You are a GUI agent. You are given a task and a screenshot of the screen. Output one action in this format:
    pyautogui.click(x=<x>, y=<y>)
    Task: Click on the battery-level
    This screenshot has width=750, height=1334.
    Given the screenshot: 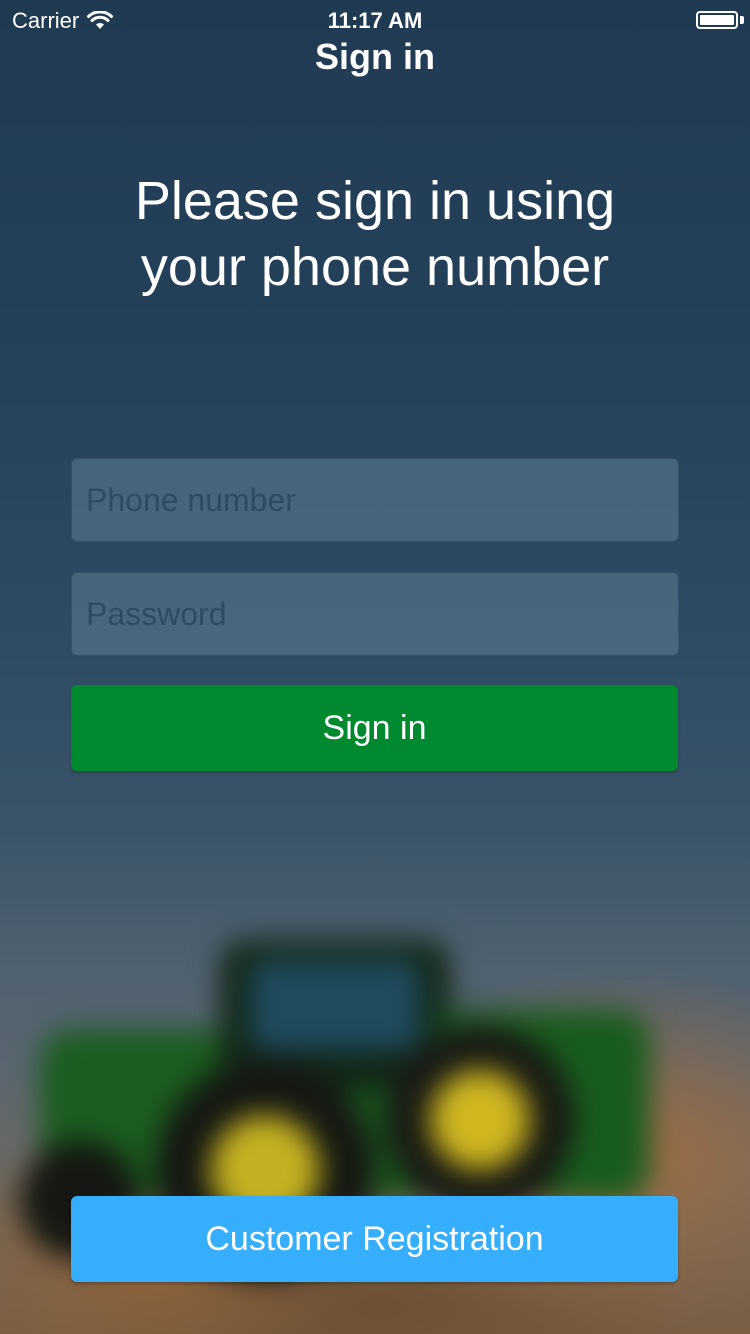 What is the action you would take?
    pyautogui.click(x=717, y=20)
    